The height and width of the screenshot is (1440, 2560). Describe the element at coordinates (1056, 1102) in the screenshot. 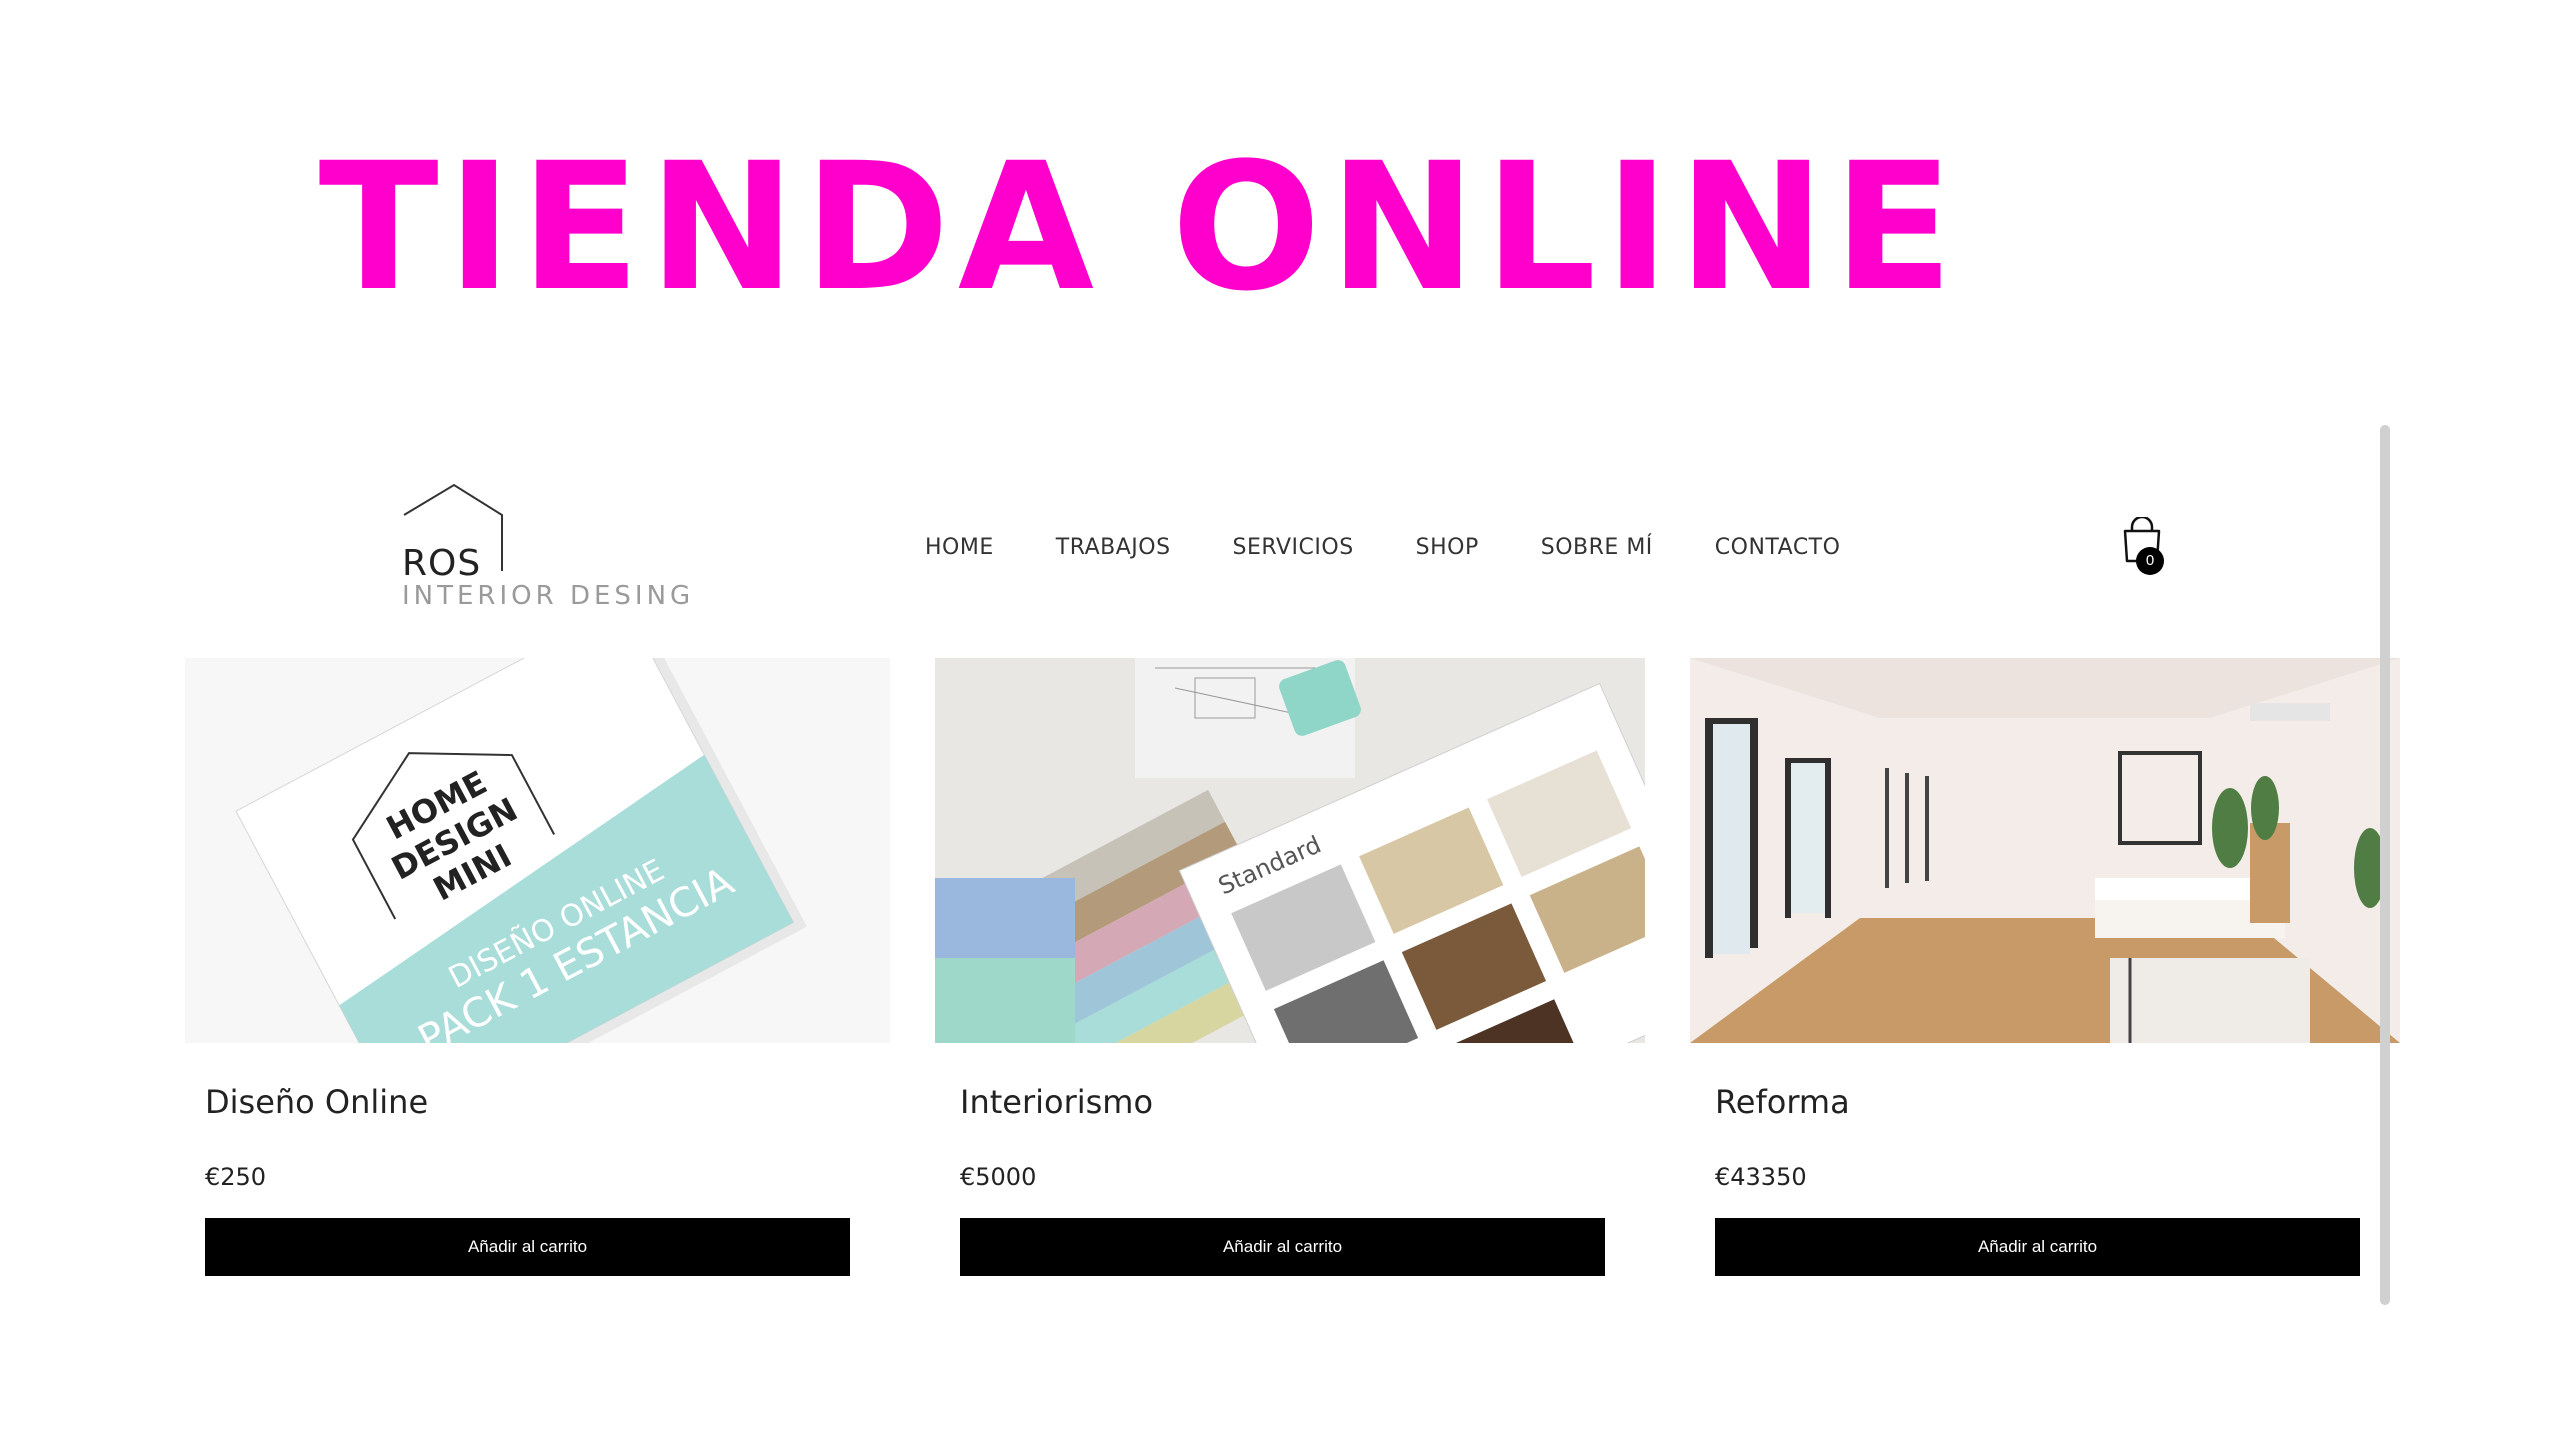

I see `product-title: Interiorismo` at that location.